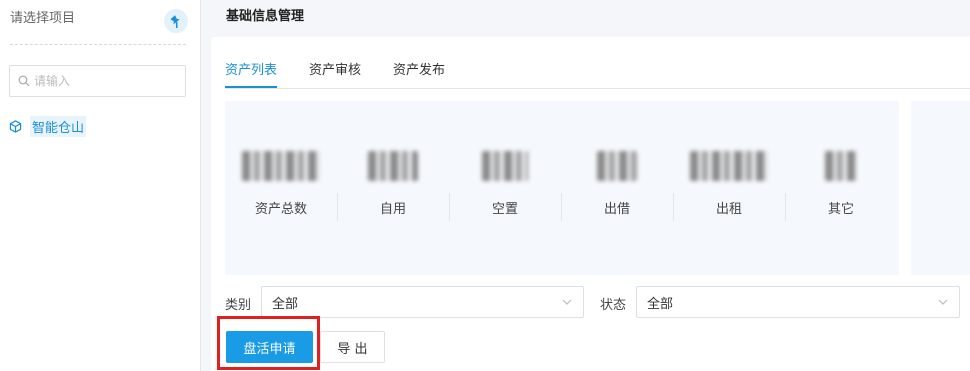 This screenshot has width=970, height=371. I want to click on pin-icon, so click(175, 21).